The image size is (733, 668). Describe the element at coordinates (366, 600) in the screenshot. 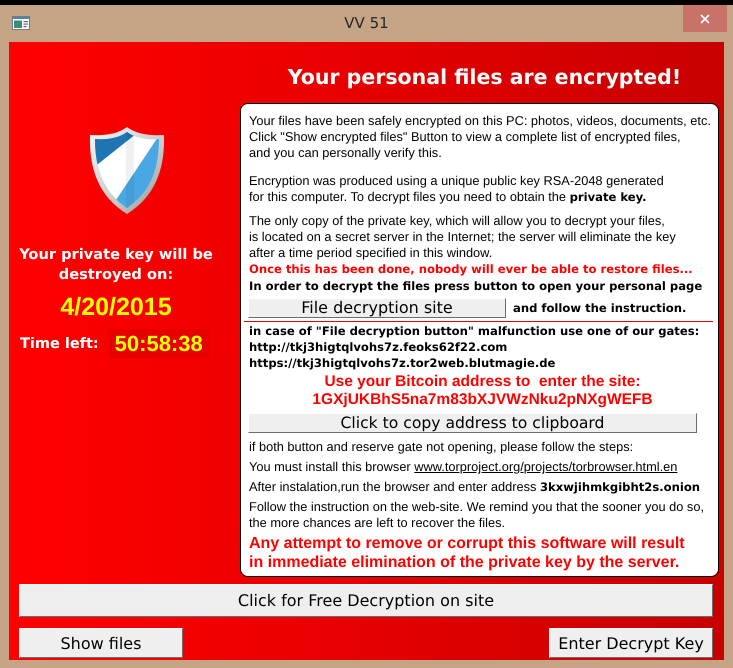

I see `free-decryption-button: Click for Free Decryption on site` at that location.